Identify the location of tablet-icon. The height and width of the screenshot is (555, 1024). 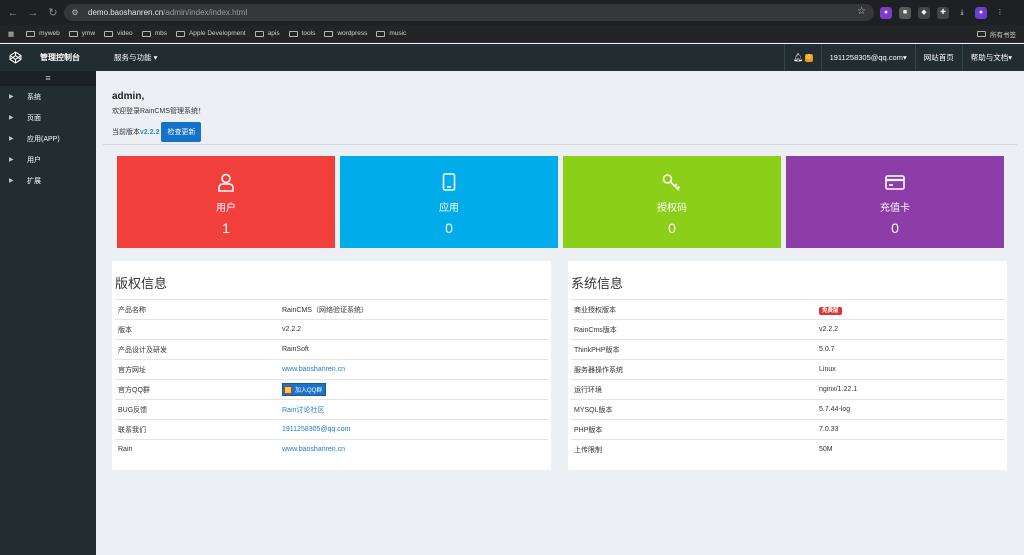
(449, 182).